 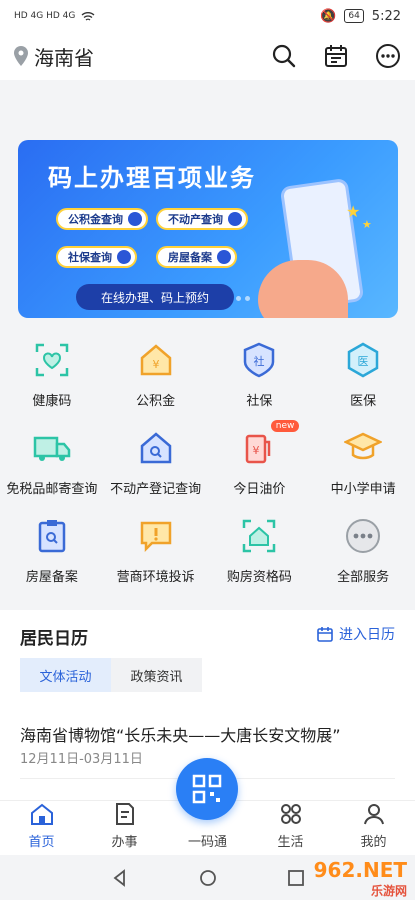 I want to click on medical-insurance-icon: 医, so click(x=363, y=360).